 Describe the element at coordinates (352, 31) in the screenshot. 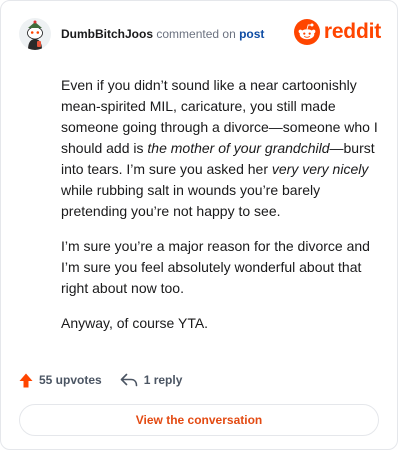

I see `reddit-wordmark: reddit` at that location.